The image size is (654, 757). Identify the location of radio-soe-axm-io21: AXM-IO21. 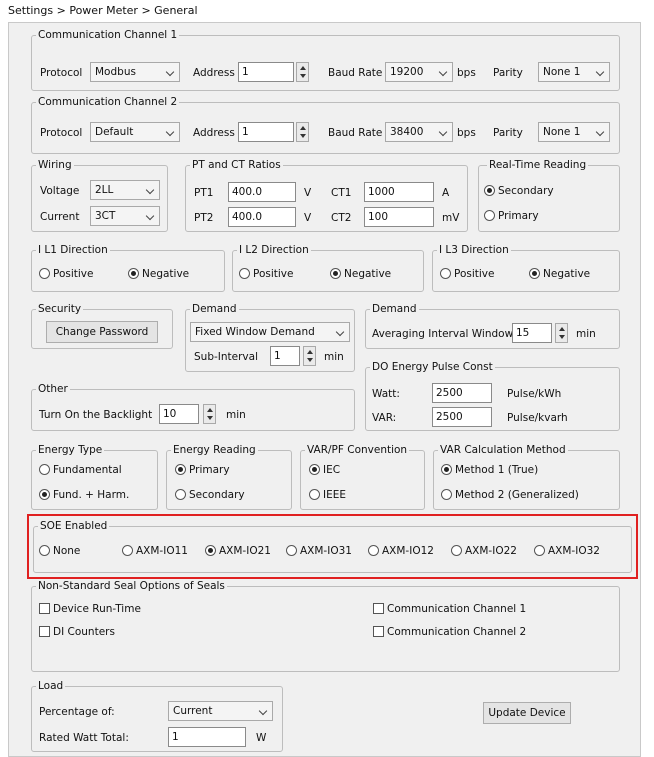
(238, 551).